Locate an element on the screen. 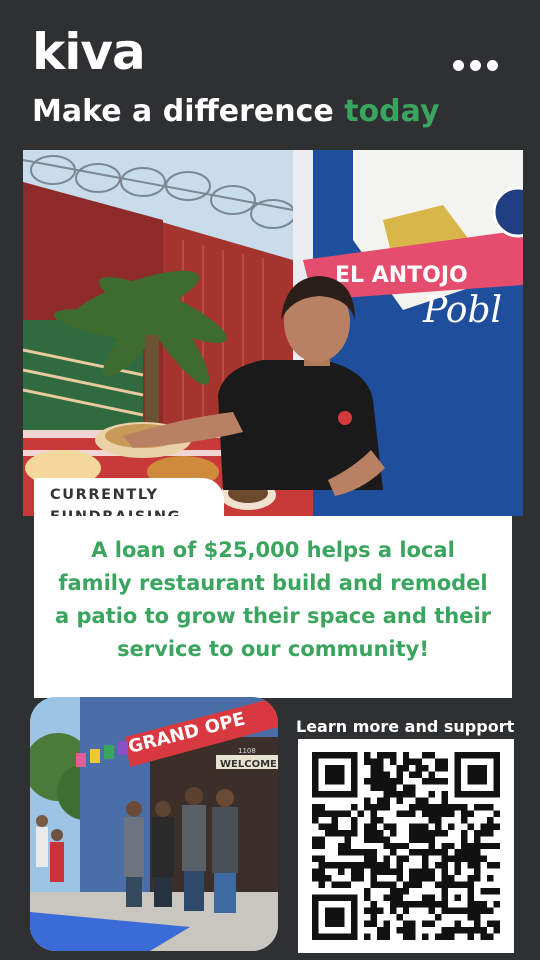 The image size is (540, 960). learn-more-label: Learn more and support is located at coordinates (405, 726).